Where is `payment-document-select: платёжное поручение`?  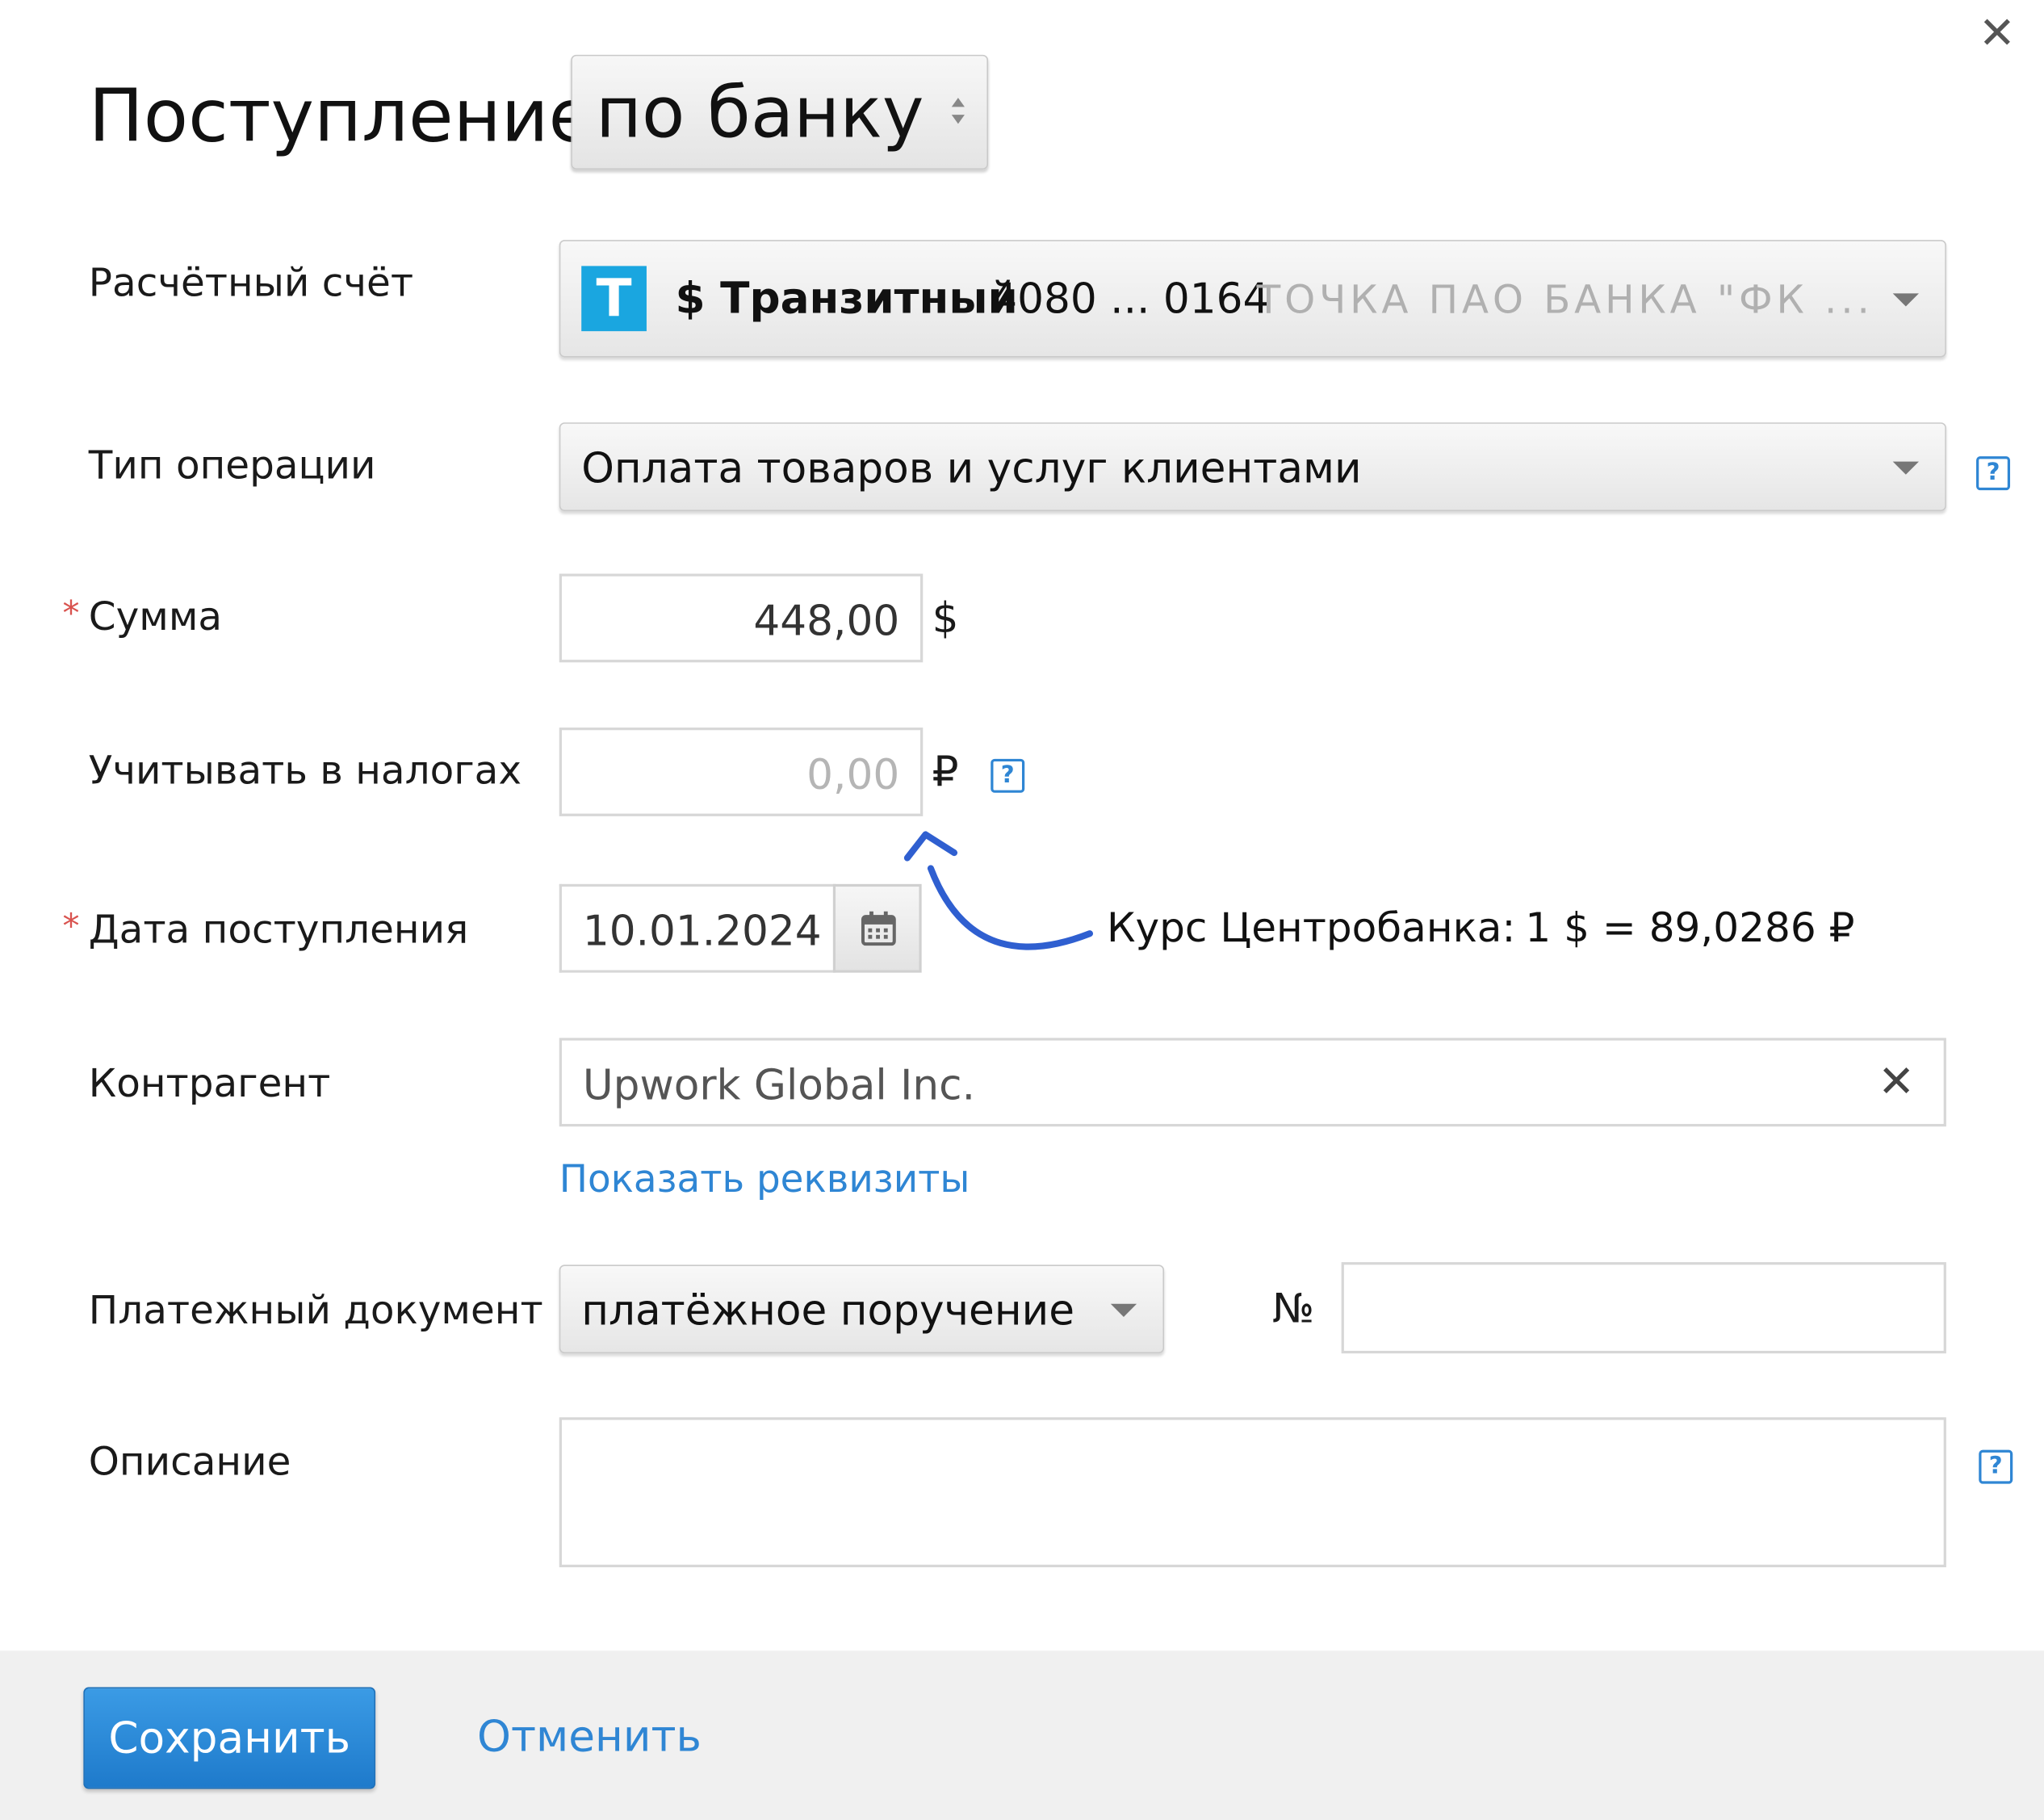 payment-document-select: платёжное поручение is located at coordinates (862, 1309).